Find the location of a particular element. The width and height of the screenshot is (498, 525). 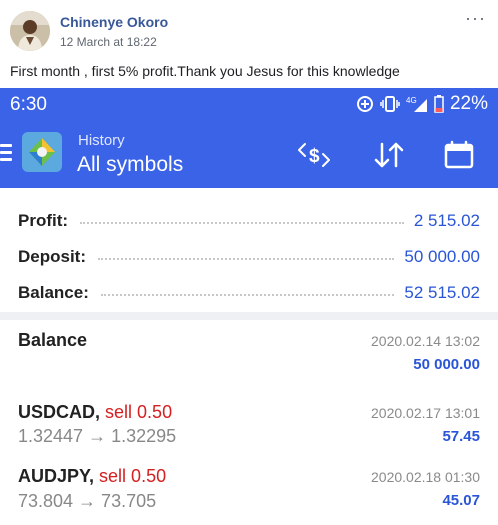

transaction-prices: 73.804 → 73.705 is located at coordinates (87, 501).